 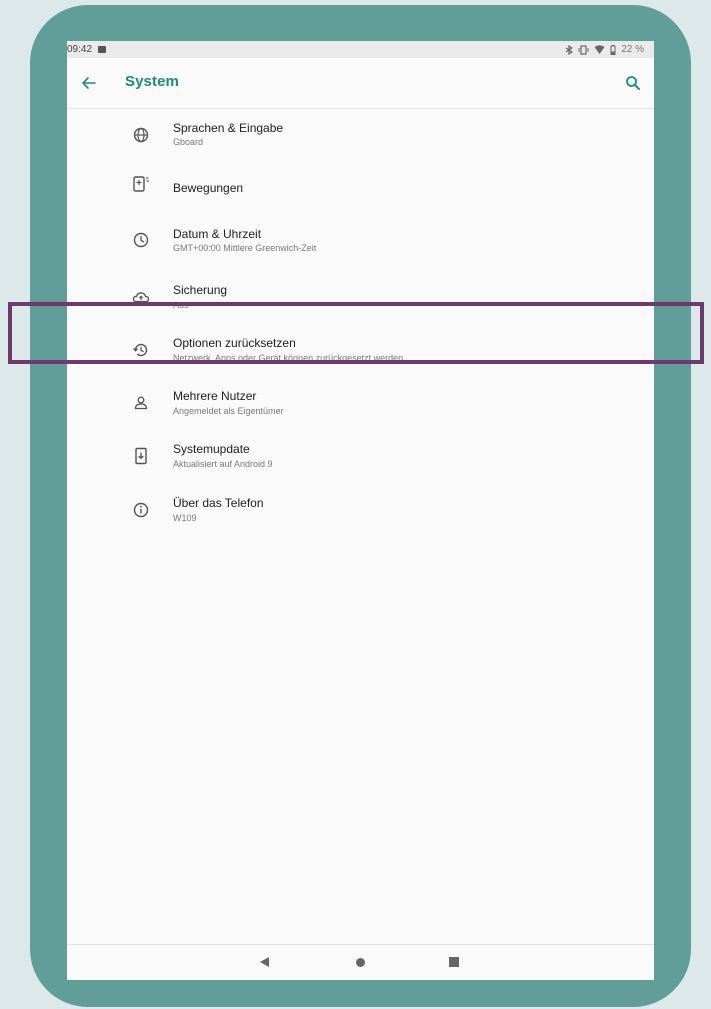 I want to click on system-update-icon, so click(x=141, y=456).